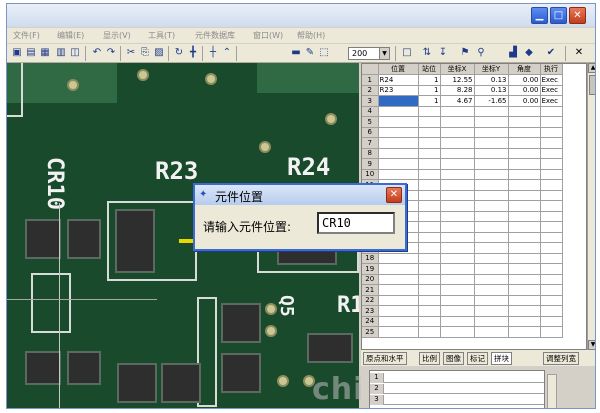 The image size is (600, 413). I want to click on cell-x: 4.67, so click(457, 101).